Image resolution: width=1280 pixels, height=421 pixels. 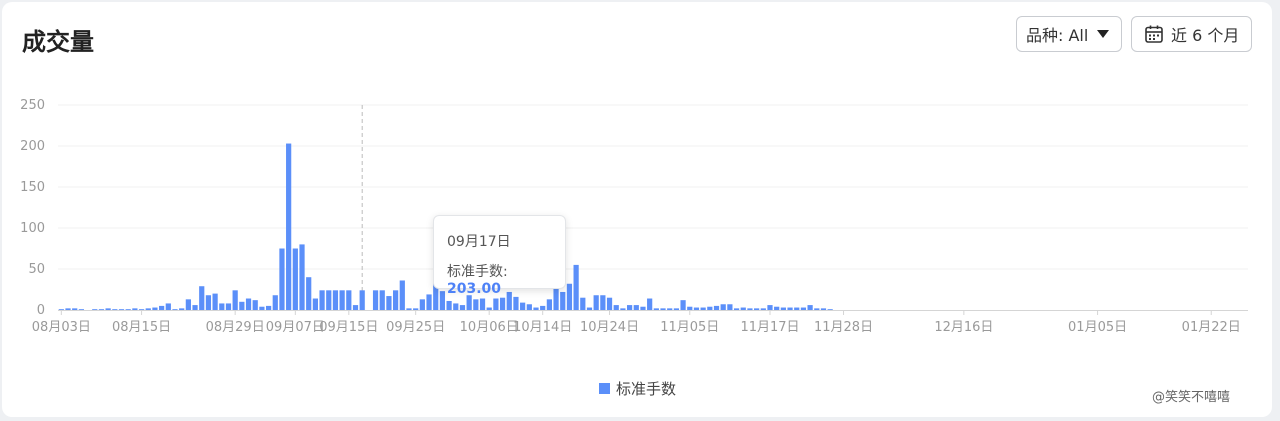 I want to click on x-tick-label: 11月28日, so click(x=843, y=327).